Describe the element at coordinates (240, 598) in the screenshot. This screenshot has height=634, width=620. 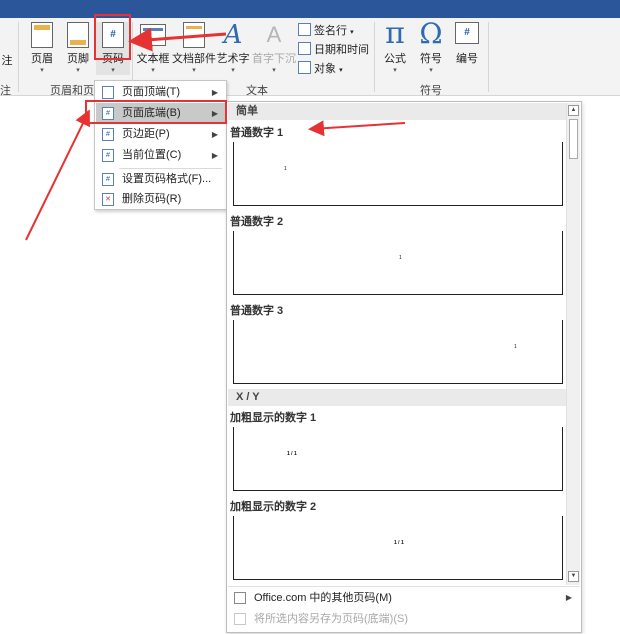
I see `office-page-icon` at that location.